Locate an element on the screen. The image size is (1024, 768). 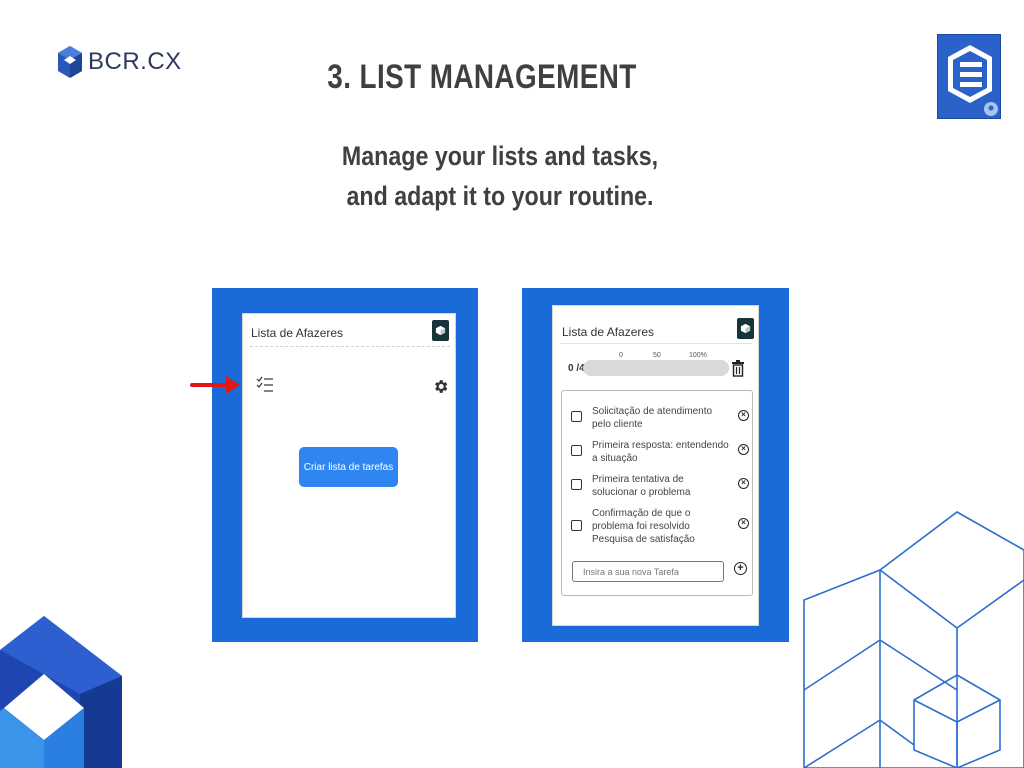
progress-tick-50: 50 is located at coordinates (657, 355).